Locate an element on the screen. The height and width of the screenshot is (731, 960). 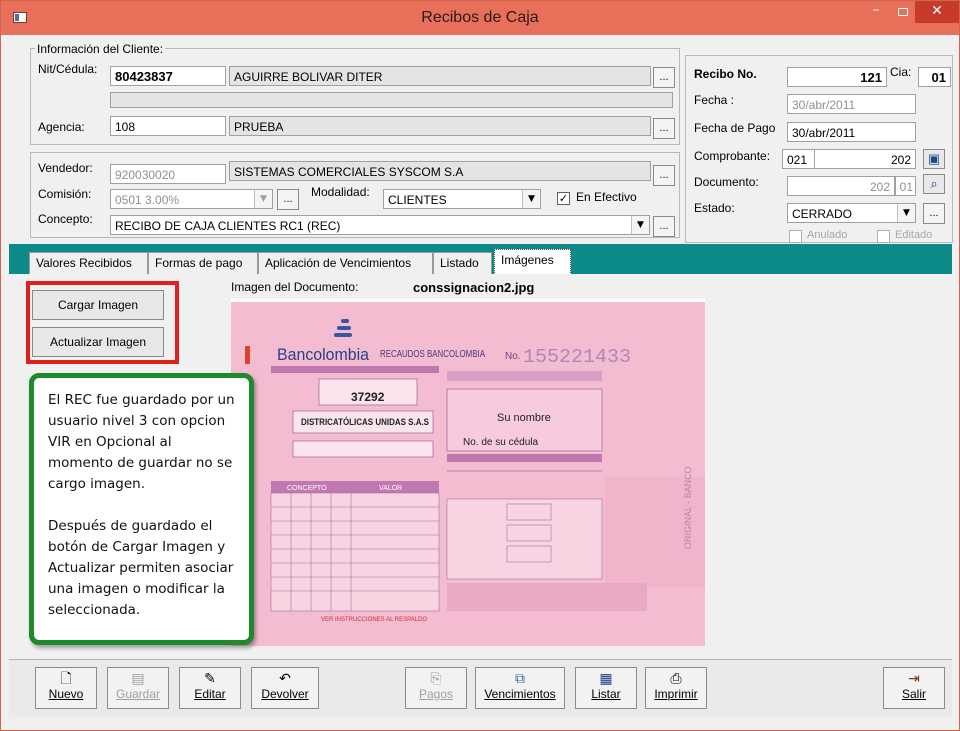
title-bar: Recibos de Caja – ✕ is located at coordinates (480, 18).